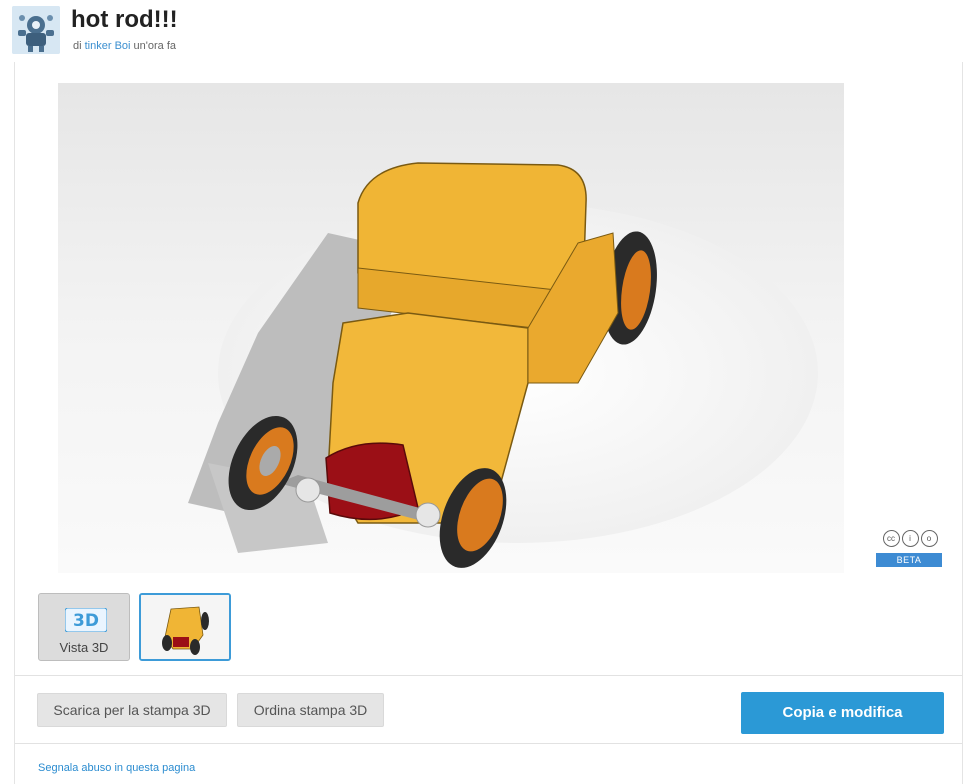 The width and height of the screenshot is (971, 784). I want to click on time-ago: un'ora fa, so click(155, 46).